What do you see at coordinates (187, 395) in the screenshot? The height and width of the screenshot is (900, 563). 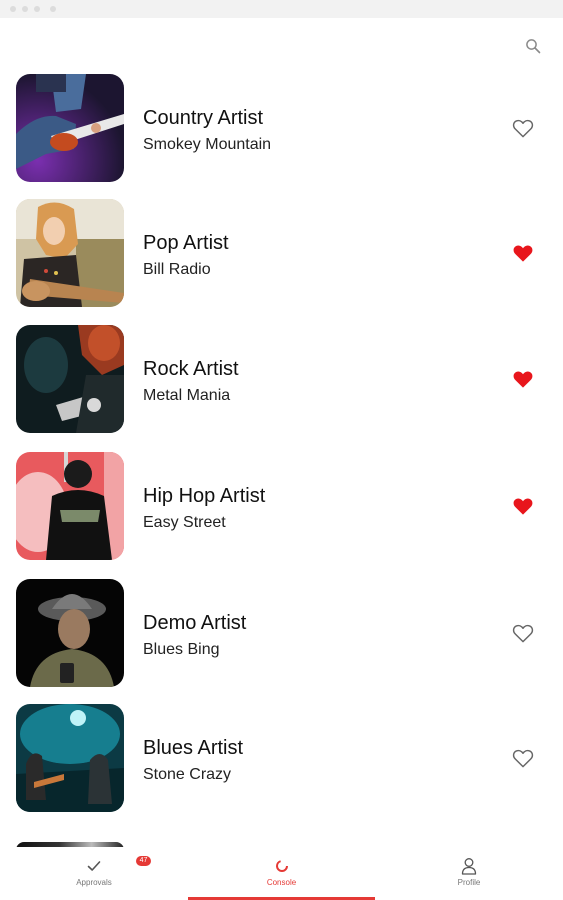 I see `artist-station: Metal Mania` at bounding box center [187, 395].